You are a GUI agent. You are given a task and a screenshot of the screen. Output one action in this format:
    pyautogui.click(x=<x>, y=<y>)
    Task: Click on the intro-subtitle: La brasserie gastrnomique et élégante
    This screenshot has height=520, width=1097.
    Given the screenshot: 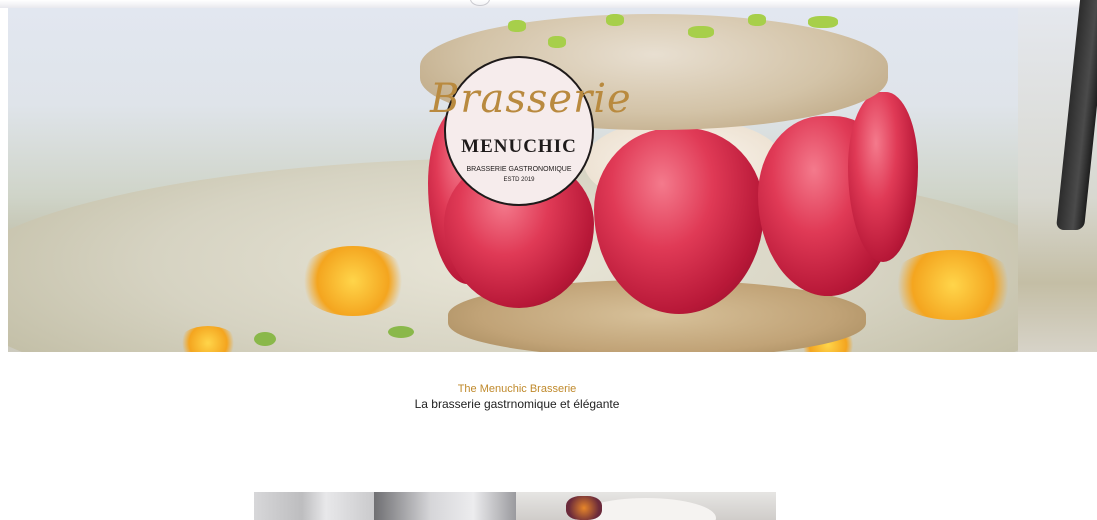 What is the action you would take?
    pyautogui.click(x=517, y=404)
    